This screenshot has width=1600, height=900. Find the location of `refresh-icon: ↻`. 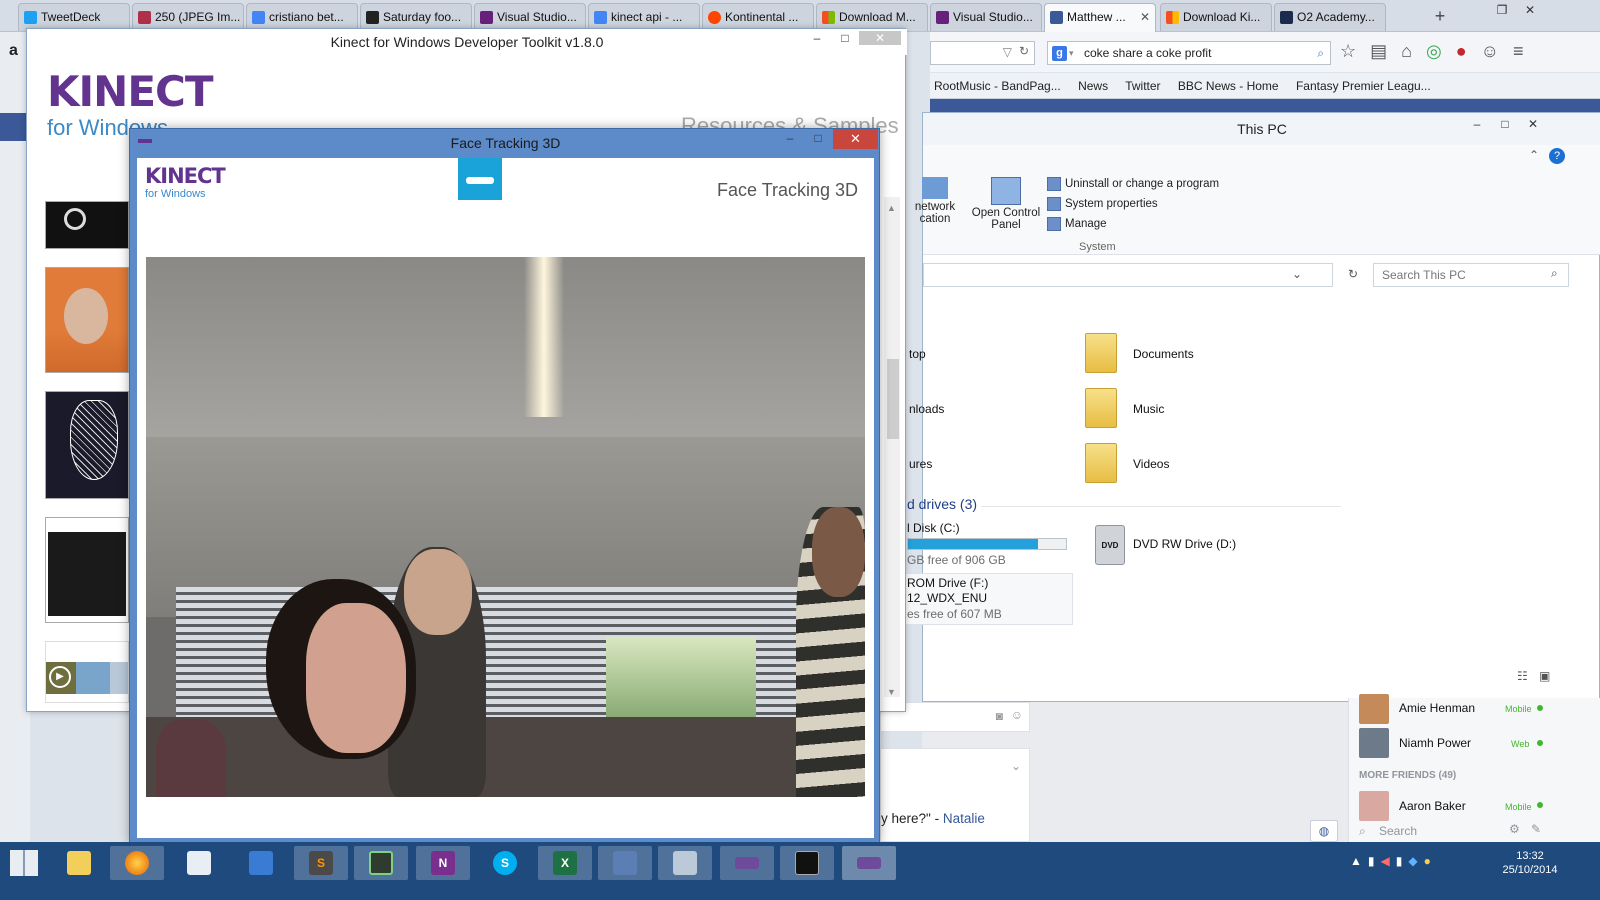

refresh-icon: ↻ is located at coordinates (1353, 274).